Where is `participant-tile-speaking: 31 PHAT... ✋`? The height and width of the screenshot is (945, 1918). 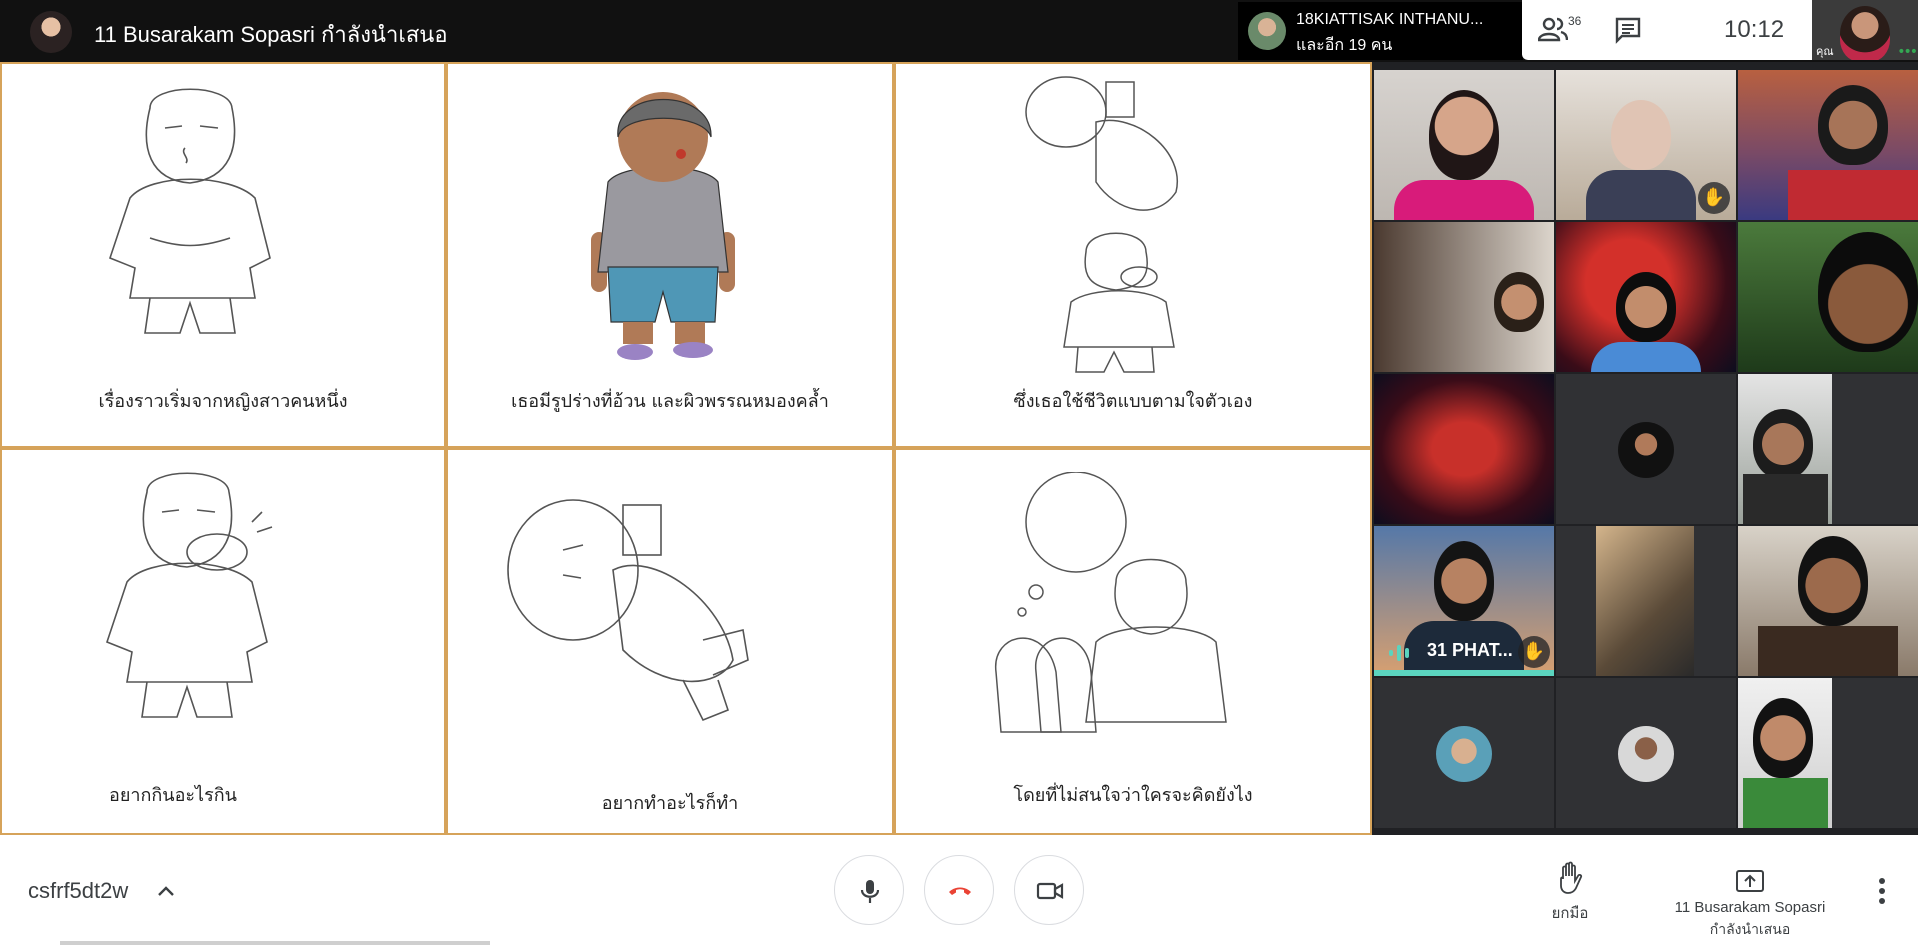
participant-tile-speaking: 31 PHAT... ✋ is located at coordinates (1464, 601).